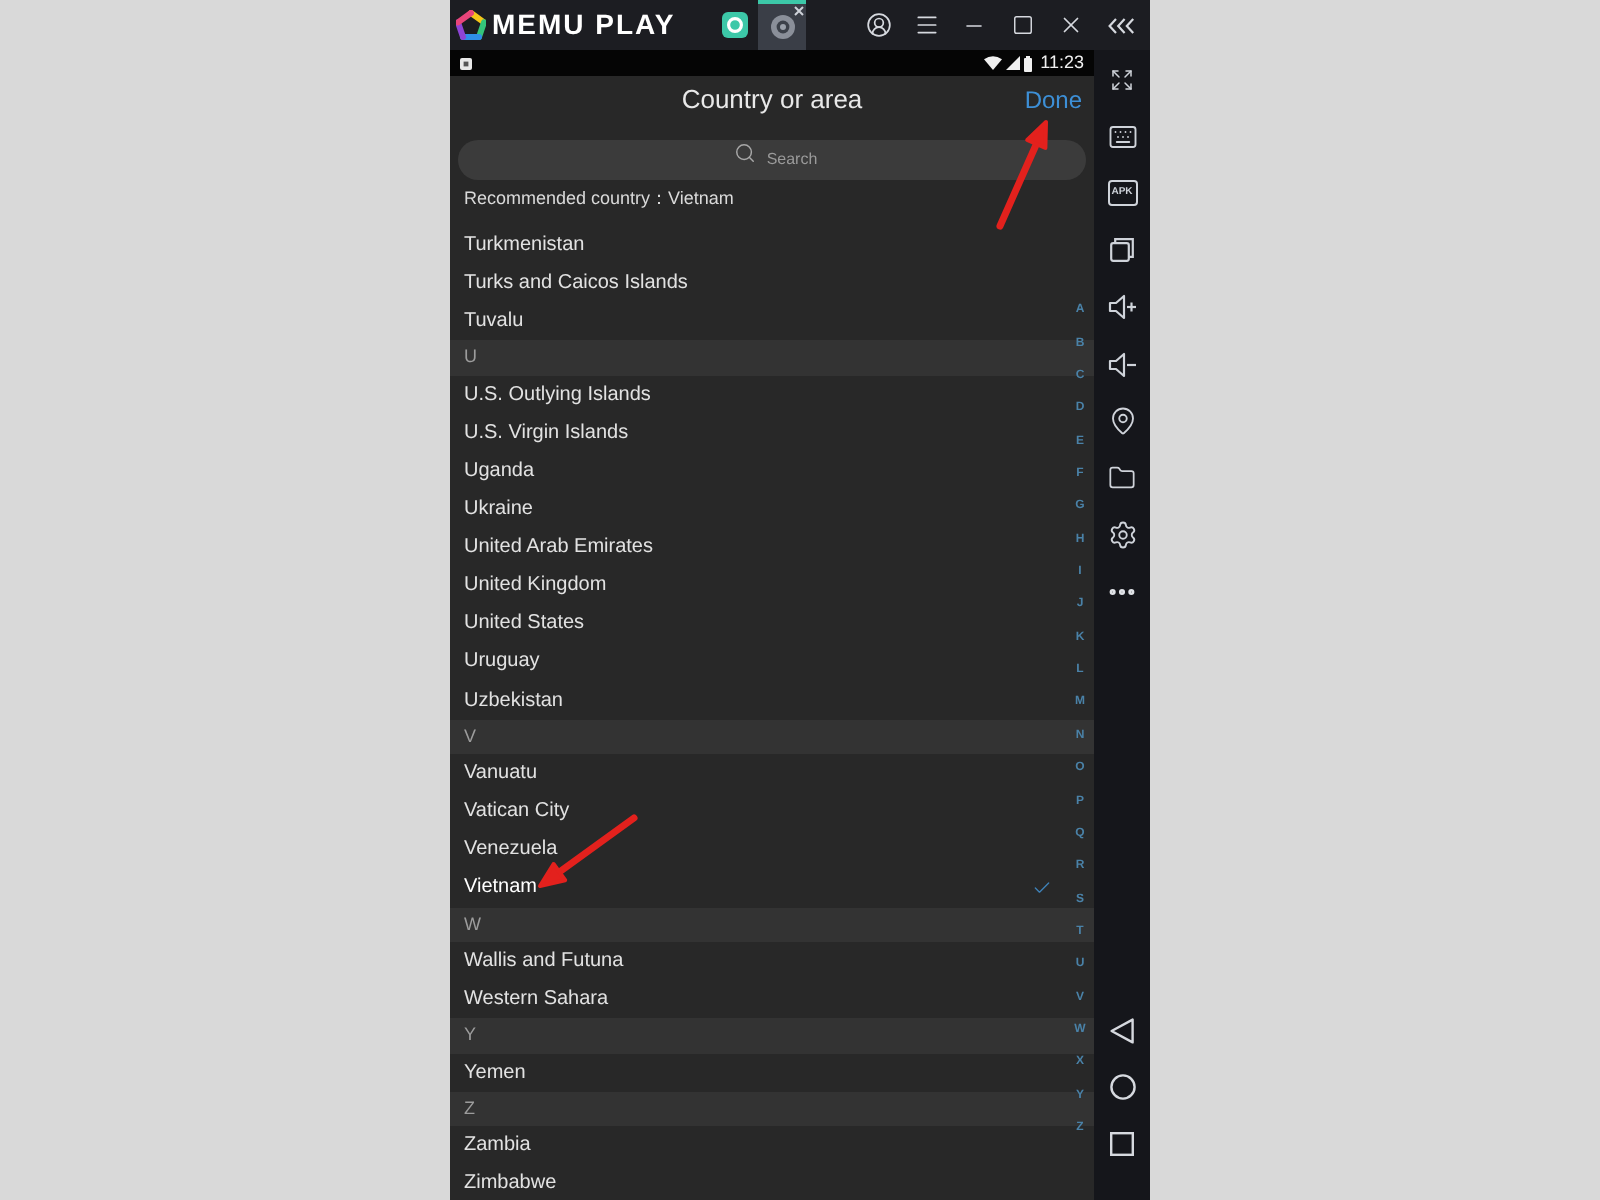  I want to click on country-list-item: Turkmenistan, so click(758, 245).